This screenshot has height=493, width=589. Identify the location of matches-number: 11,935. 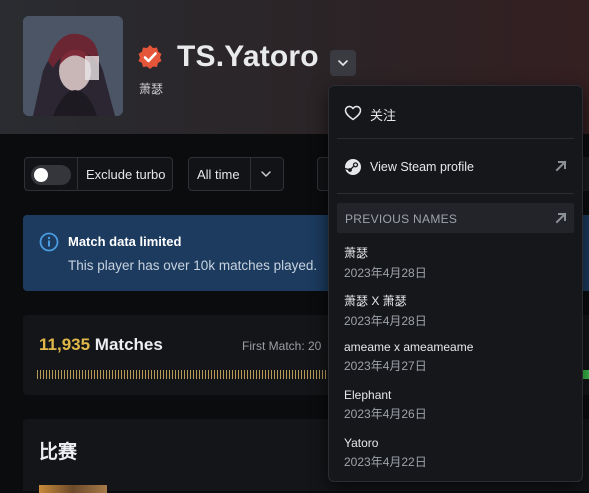
(65, 344).